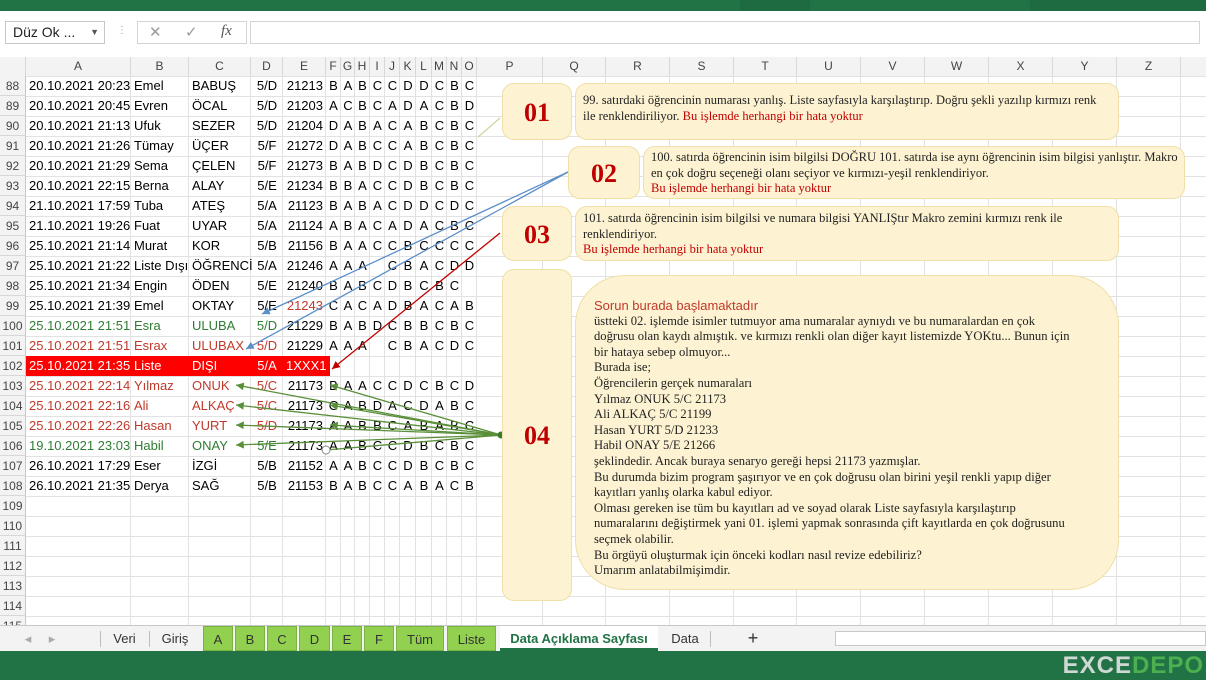 The width and height of the screenshot is (1206, 680). Describe the element at coordinates (218, 638) in the screenshot. I see `tab-a: A` at that location.